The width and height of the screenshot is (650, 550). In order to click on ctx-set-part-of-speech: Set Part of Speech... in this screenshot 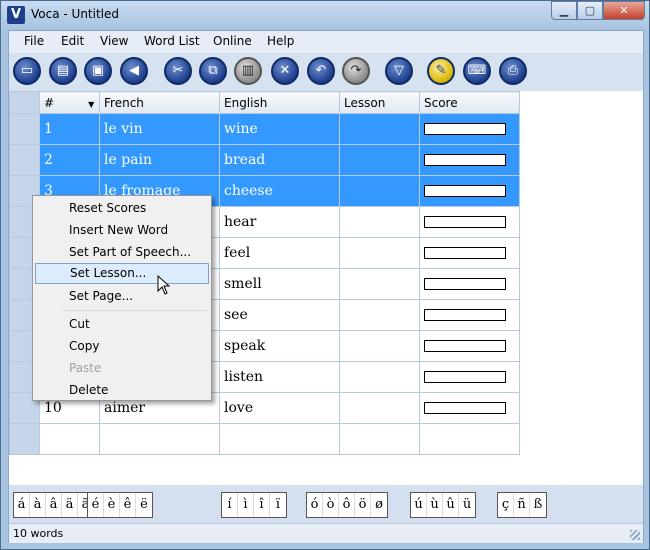, I will do `click(122, 252)`.